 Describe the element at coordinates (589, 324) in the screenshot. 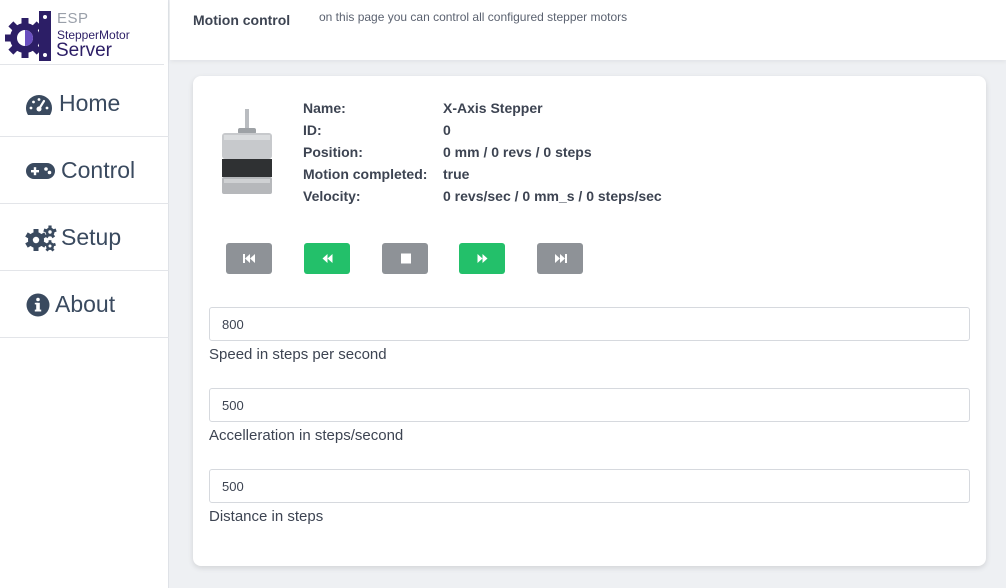

I see `speed-input` at that location.